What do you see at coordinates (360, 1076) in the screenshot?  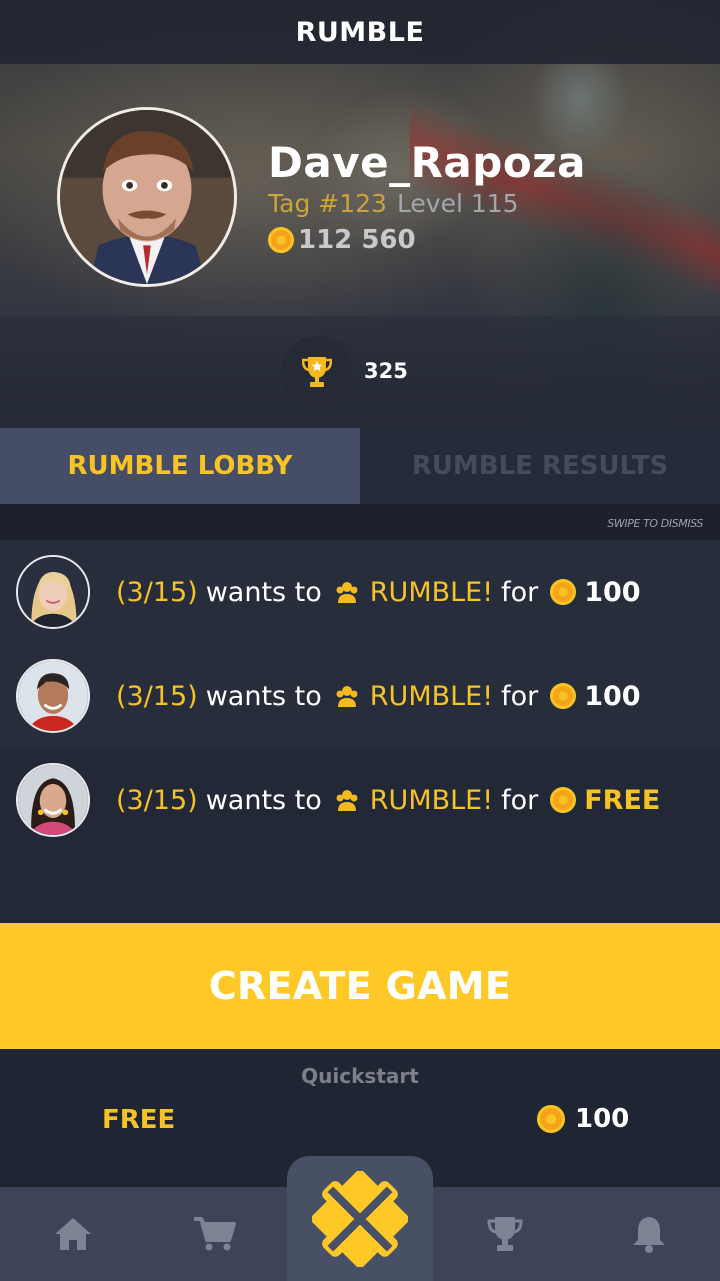 I see `quickstart-label: Quickstart` at bounding box center [360, 1076].